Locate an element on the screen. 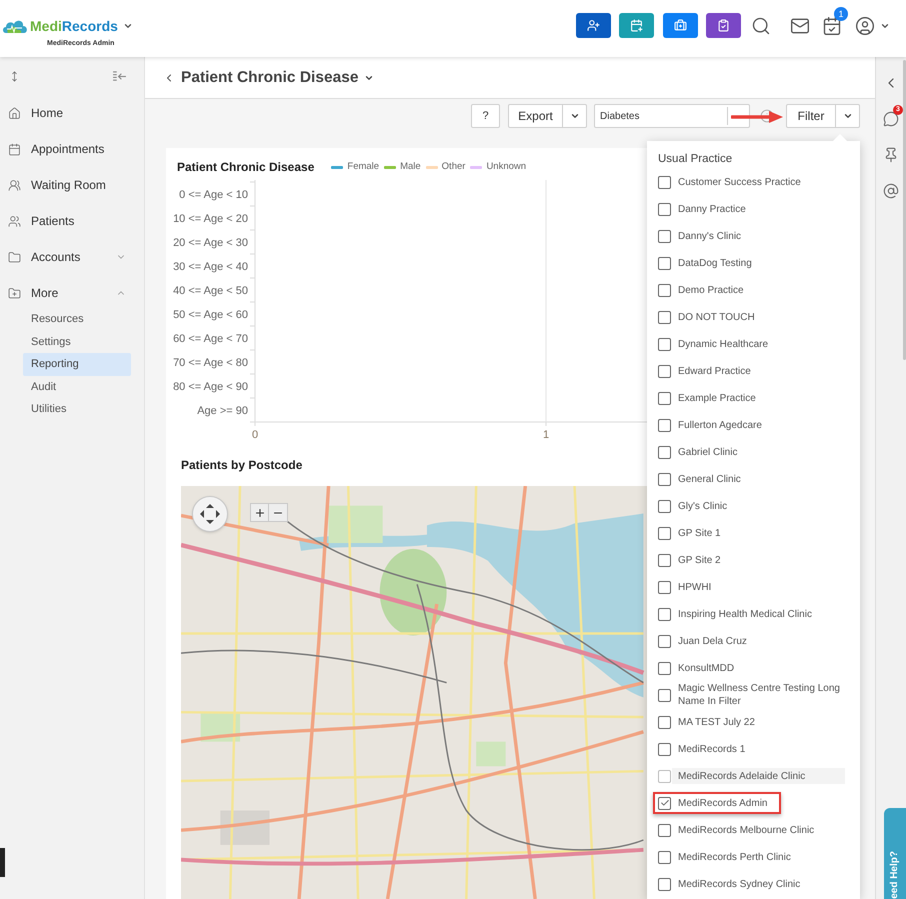 The width and height of the screenshot is (906, 899). legend-label: Other is located at coordinates (454, 167).